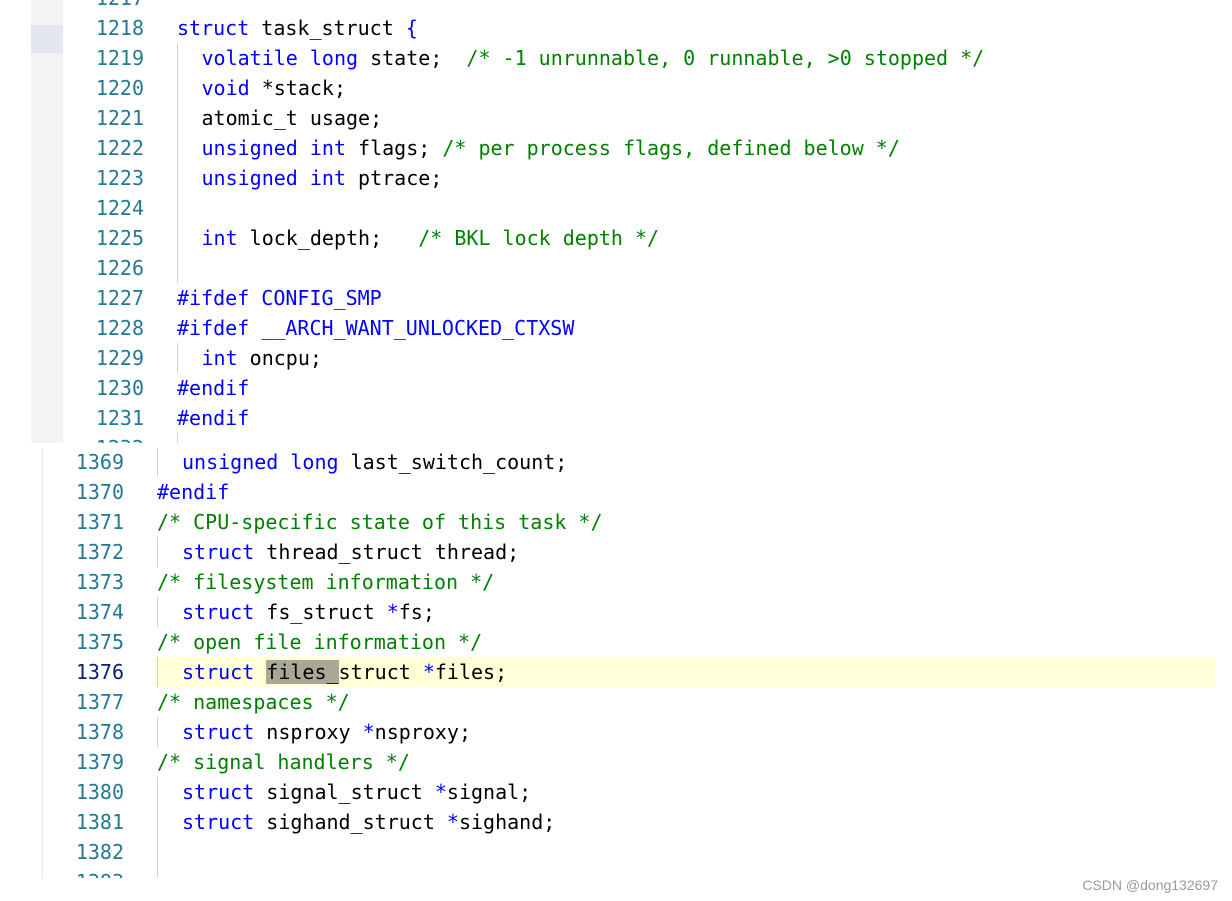 The height and width of the screenshot is (901, 1232). What do you see at coordinates (325, 582) in the screenshot?
I see `code-text: /* filesystem information */` at bounding box center [325, 582].